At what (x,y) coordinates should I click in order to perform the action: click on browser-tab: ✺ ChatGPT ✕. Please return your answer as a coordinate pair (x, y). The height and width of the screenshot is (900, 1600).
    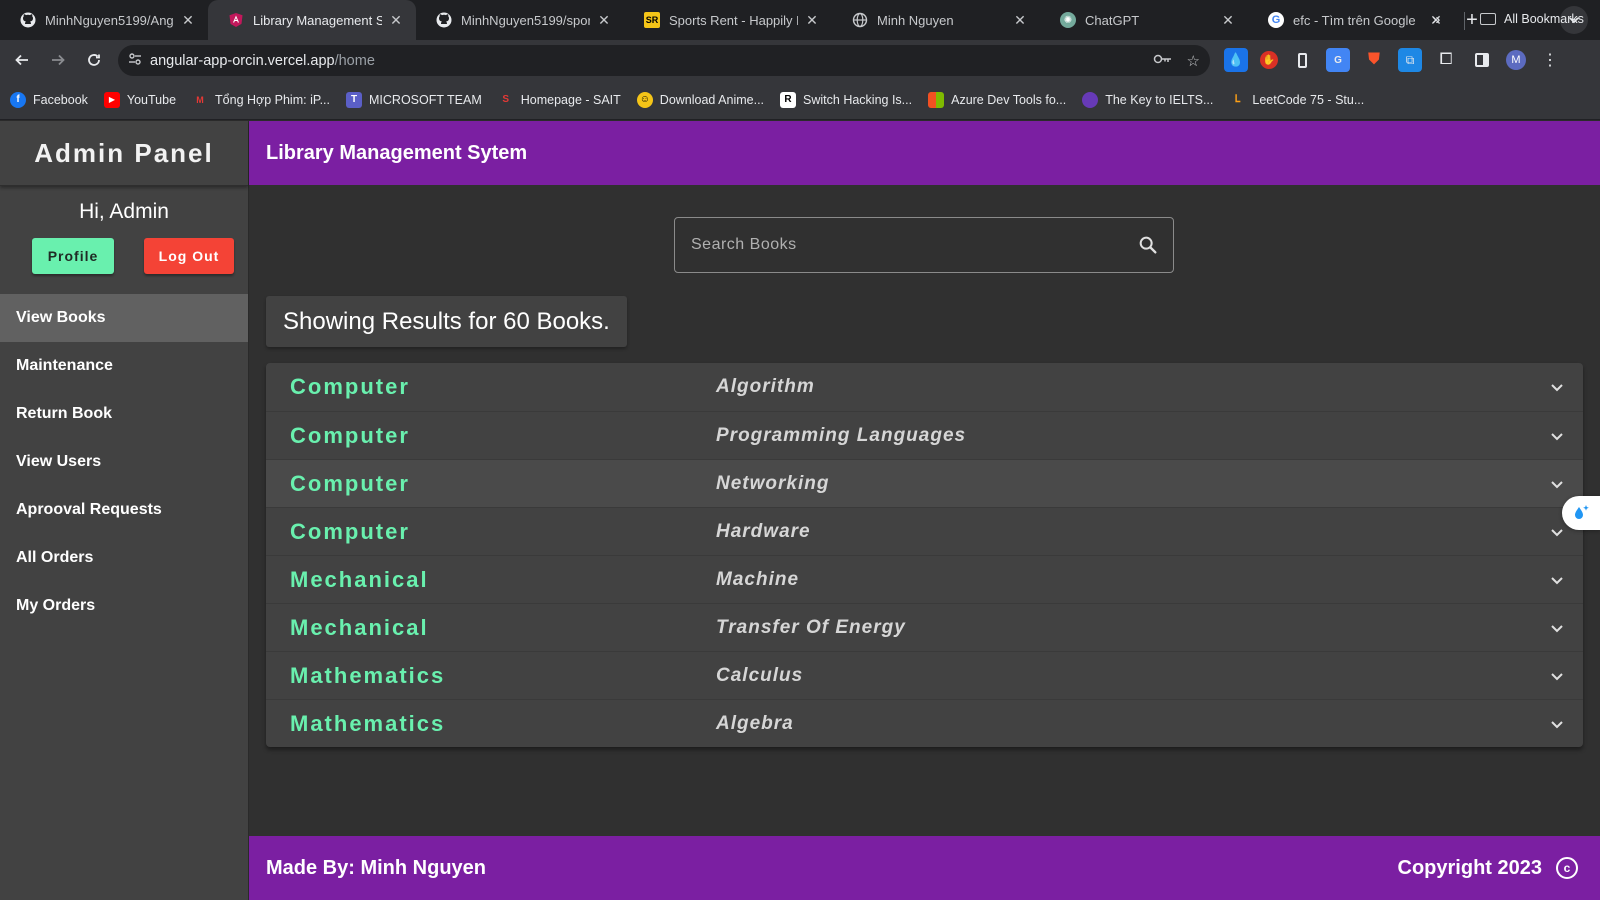
    Looking at the image, I should click on (1144, 20).